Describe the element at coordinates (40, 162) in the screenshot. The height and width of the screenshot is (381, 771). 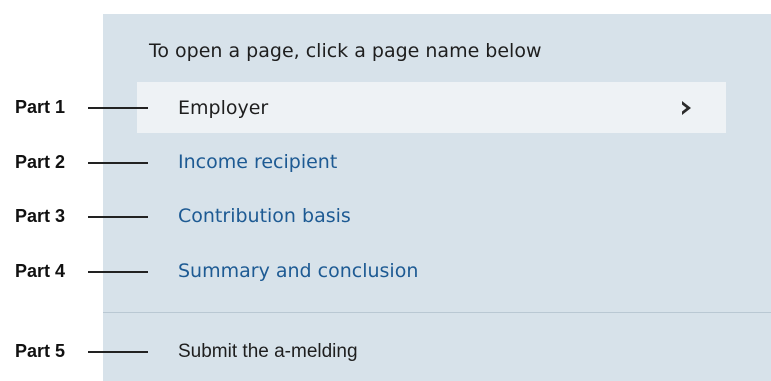
I see `part-label-2: Part 2` at that location.